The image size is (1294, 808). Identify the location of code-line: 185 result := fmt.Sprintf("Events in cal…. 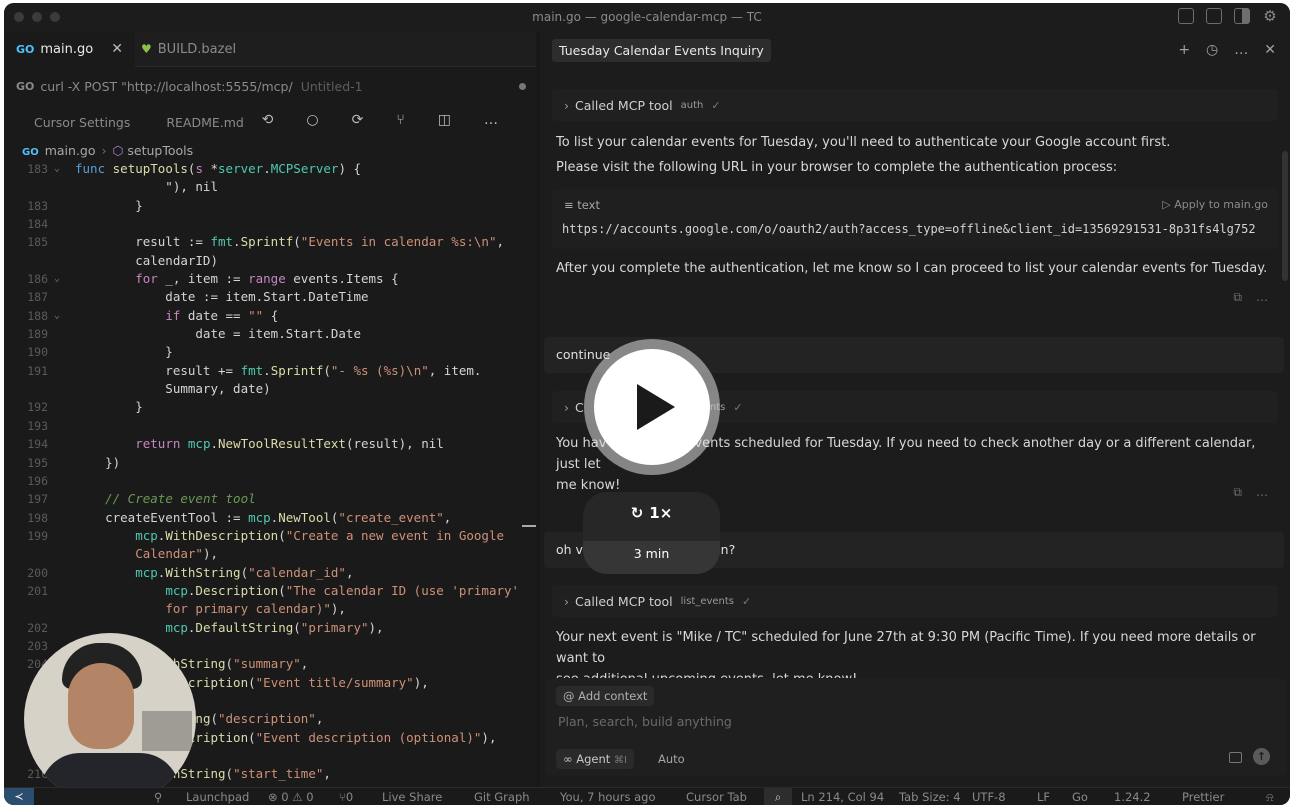
(270, 242).